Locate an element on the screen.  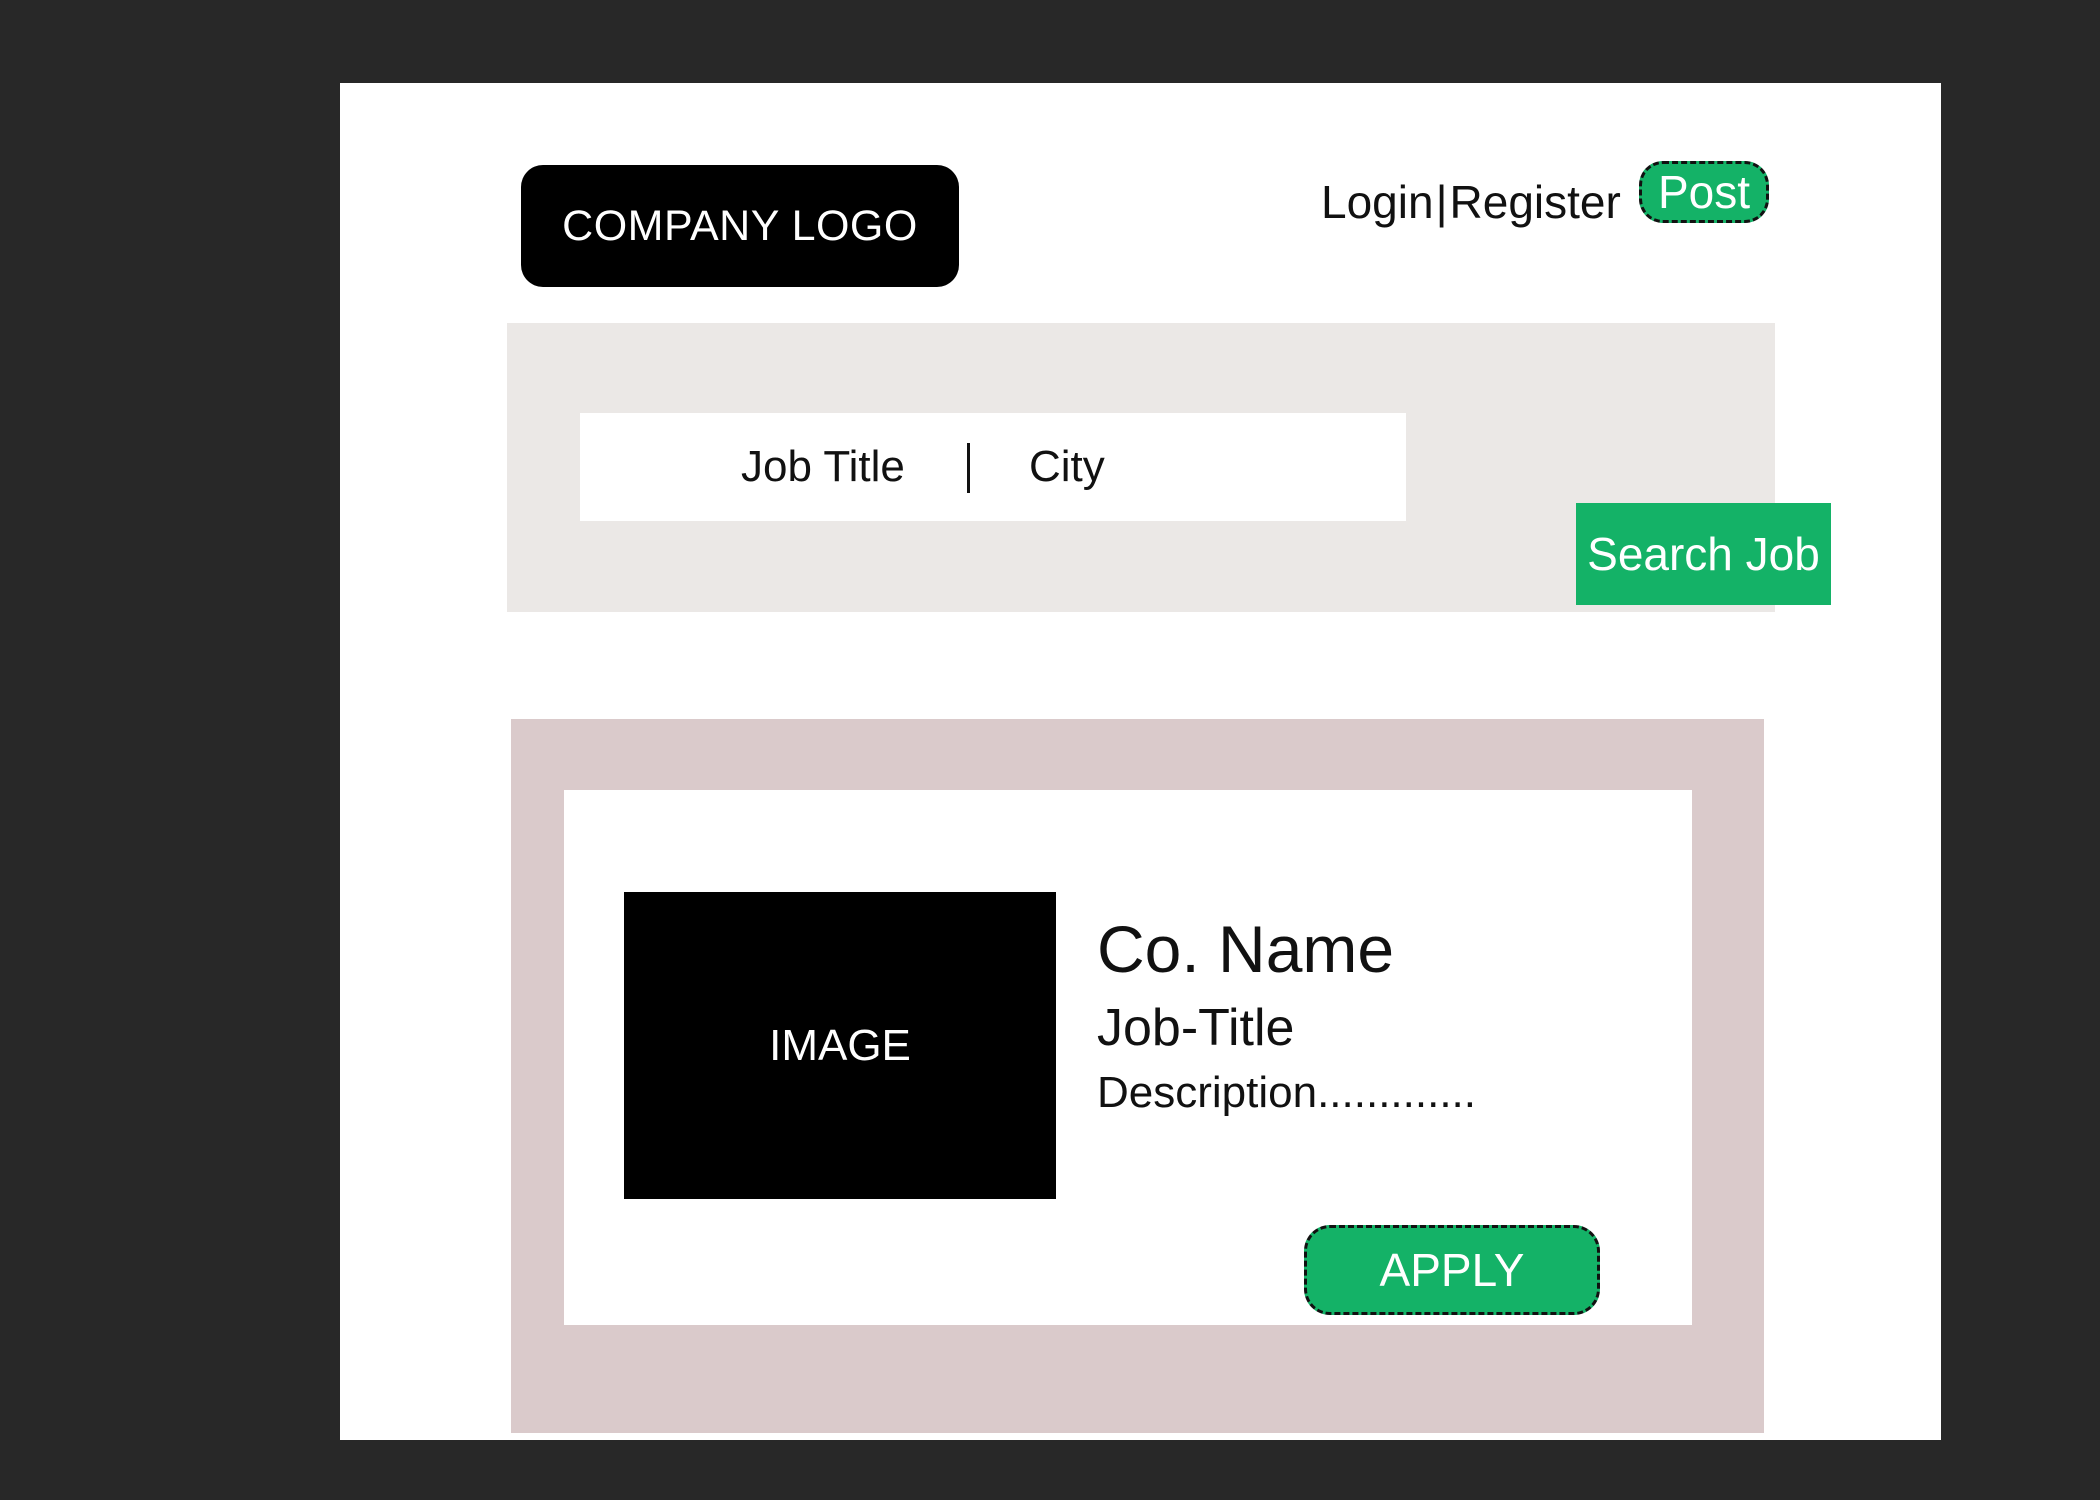
search-field-divider is located at coordinates (968, 468).